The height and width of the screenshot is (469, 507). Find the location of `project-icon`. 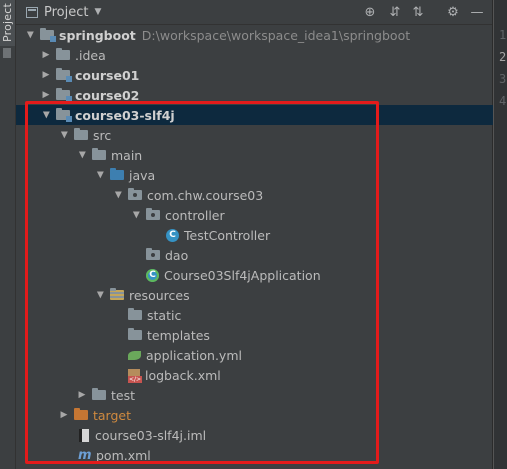

project-icon is located at coordinates (32, 12).